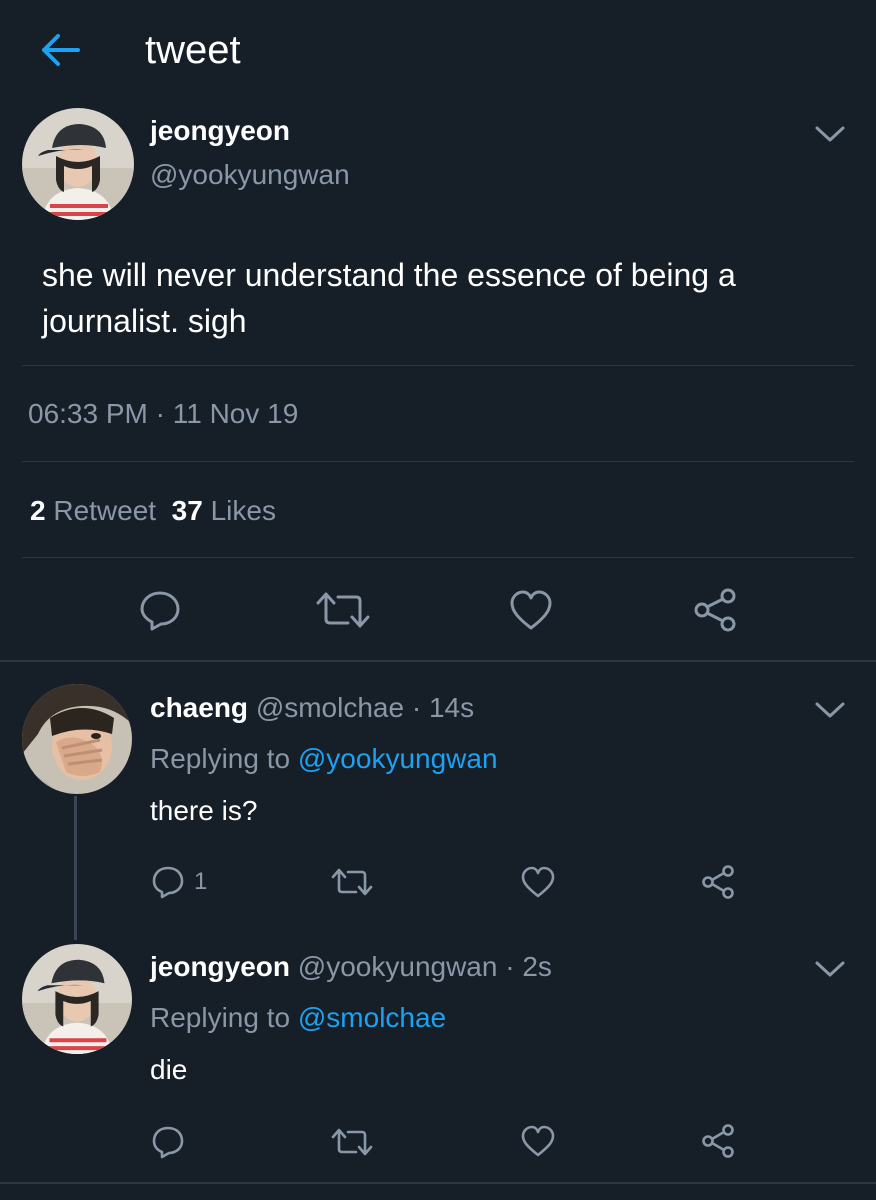 Image resolution: width=876 pixels, height=1200 pixels. What do you see at coordinates (169, 1069) in the screenshot?
I see `reply-text: die` at bounding box center [169, 1069].